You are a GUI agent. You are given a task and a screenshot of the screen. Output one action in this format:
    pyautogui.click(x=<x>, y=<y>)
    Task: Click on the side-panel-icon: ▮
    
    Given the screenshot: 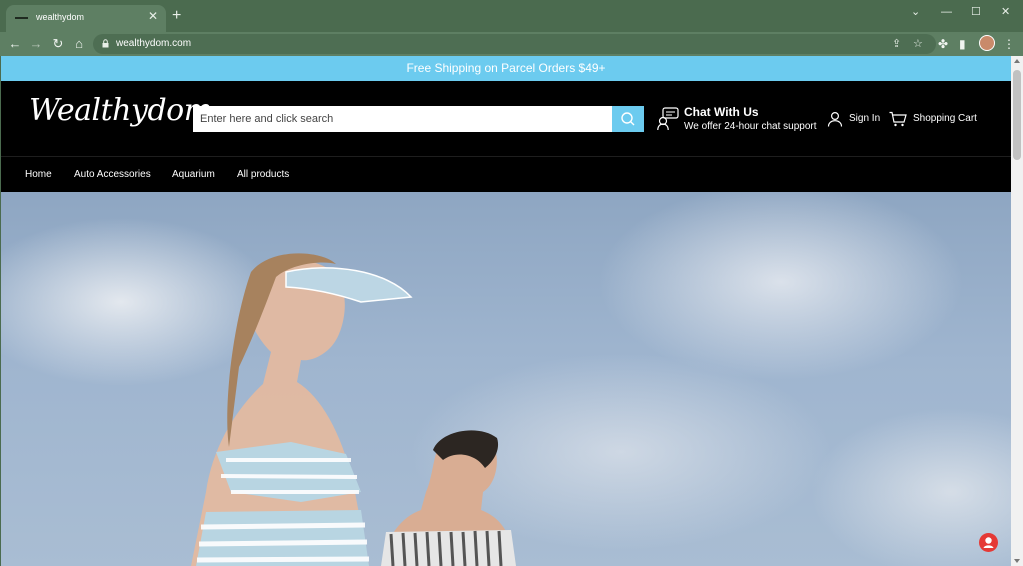 What is the action you would take?
    pyautogui.click(x=962, y=44)
    